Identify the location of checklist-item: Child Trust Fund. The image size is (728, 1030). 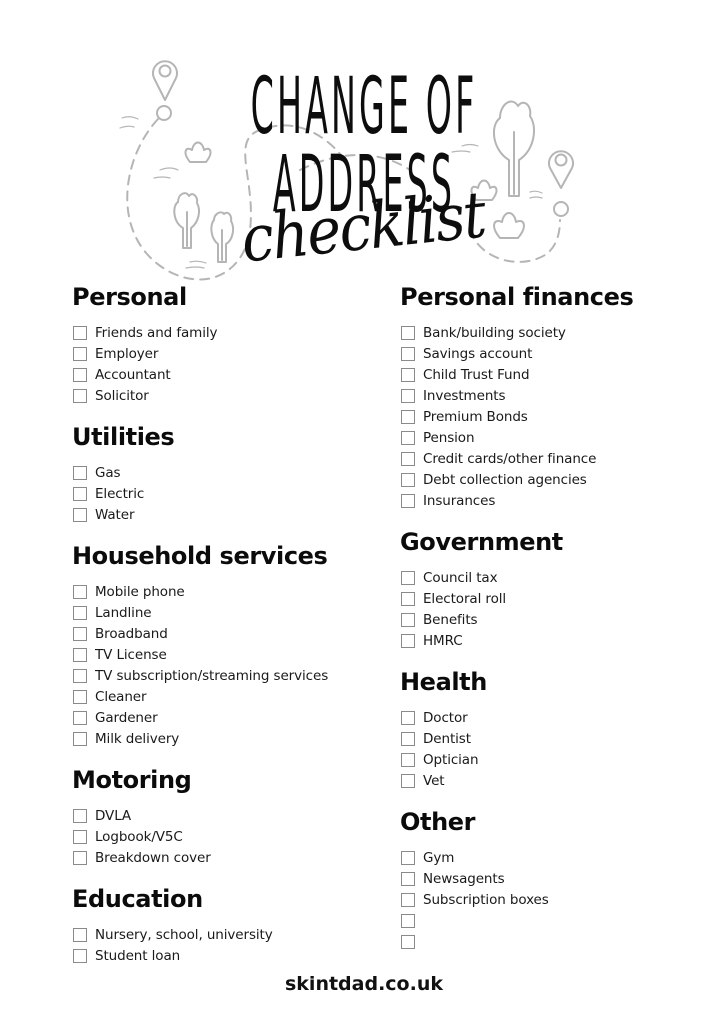
(555, 374).